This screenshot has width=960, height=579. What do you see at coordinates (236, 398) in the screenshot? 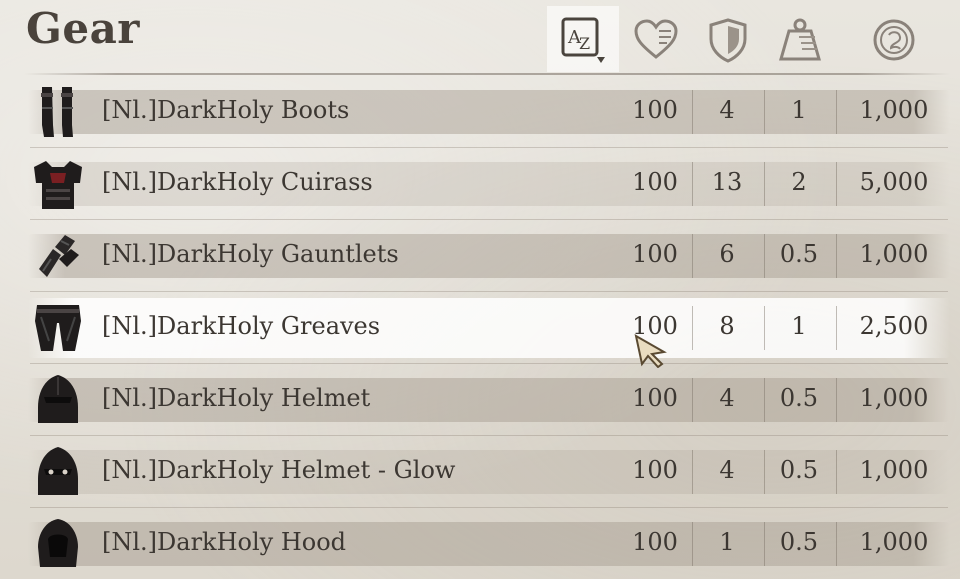
I see `item-name: [Nl.]DarkHoly Helmet` at bounding box center [236, 398].